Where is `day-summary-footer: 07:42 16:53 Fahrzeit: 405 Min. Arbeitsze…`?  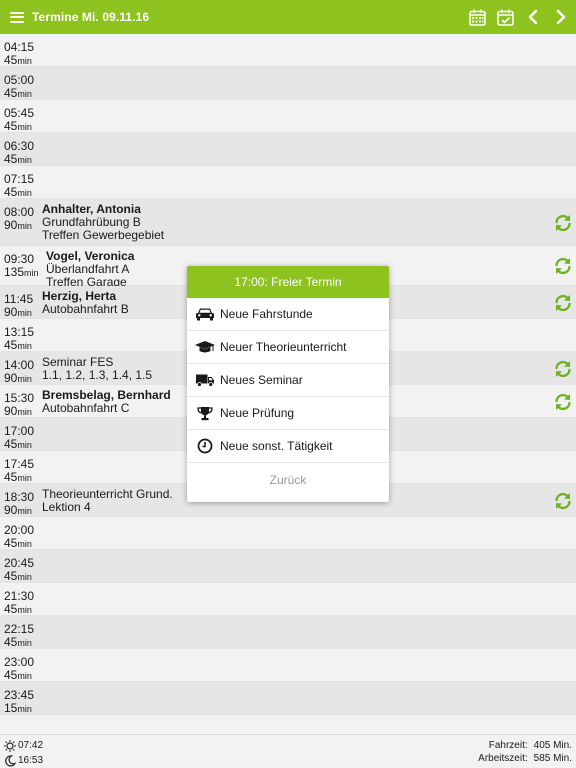
day-summary-footer: 07:42 16:53 Fahrzeit: 405 Min. Arbeitsze… is located at coordinates (288, 751).